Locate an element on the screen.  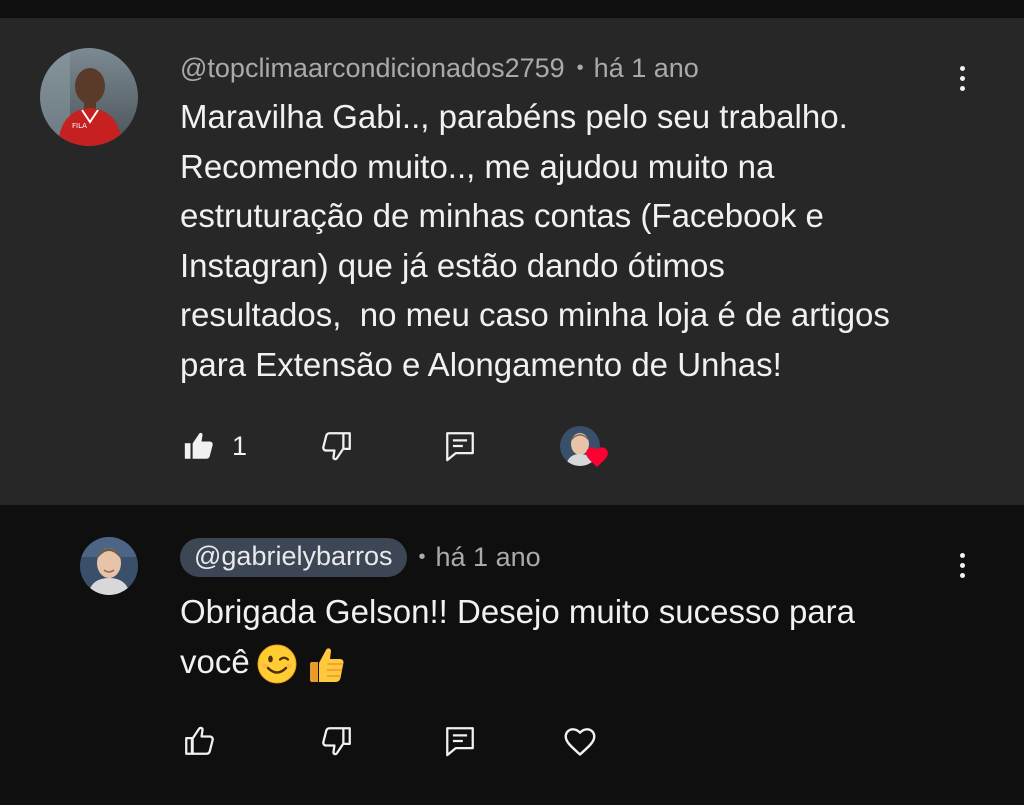
reply-dislike-button is located at coordinates (337, 741).